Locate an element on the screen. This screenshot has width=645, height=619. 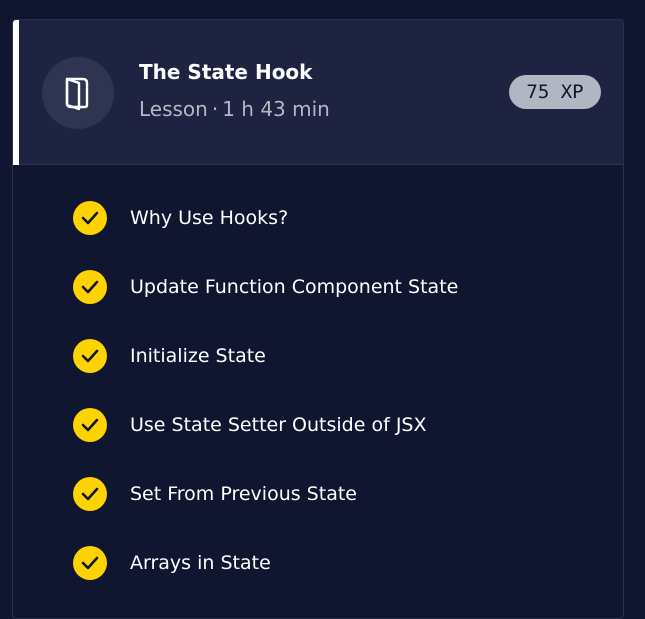
book-icon-glyph is located at coordinates (77, 94).